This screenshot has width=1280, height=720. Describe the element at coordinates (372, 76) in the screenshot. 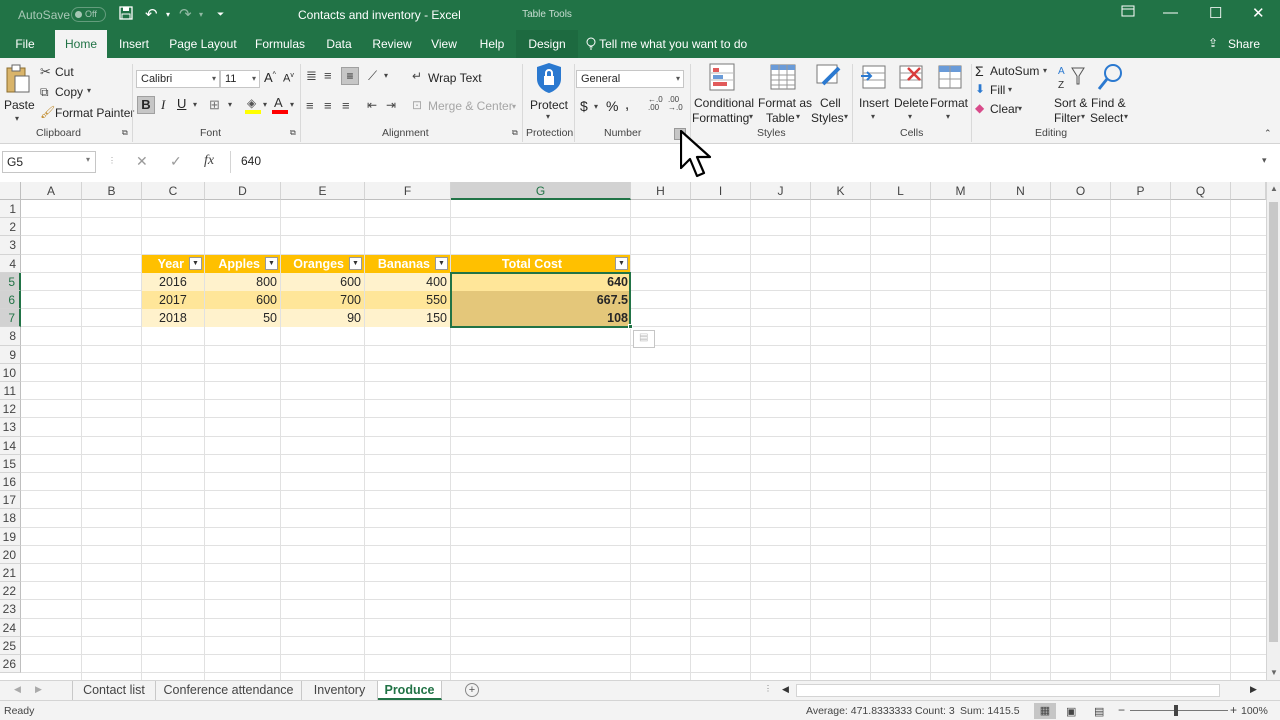

I see `orientation-icon: ⟋` at that location.